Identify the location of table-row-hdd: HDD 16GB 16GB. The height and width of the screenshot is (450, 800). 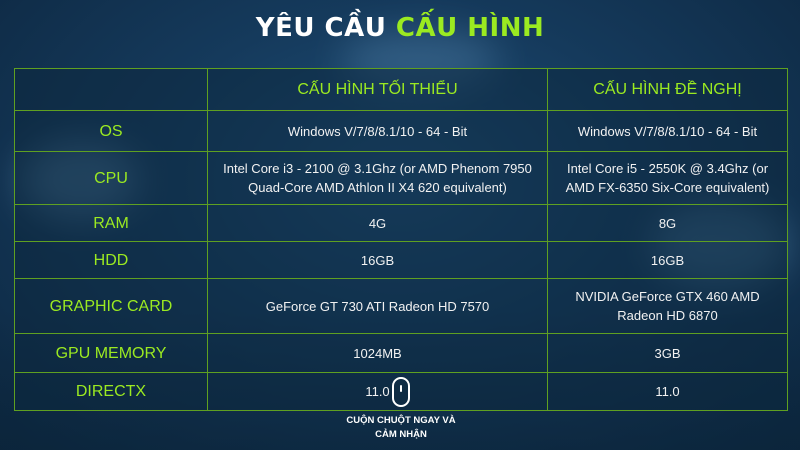
(401, 260).